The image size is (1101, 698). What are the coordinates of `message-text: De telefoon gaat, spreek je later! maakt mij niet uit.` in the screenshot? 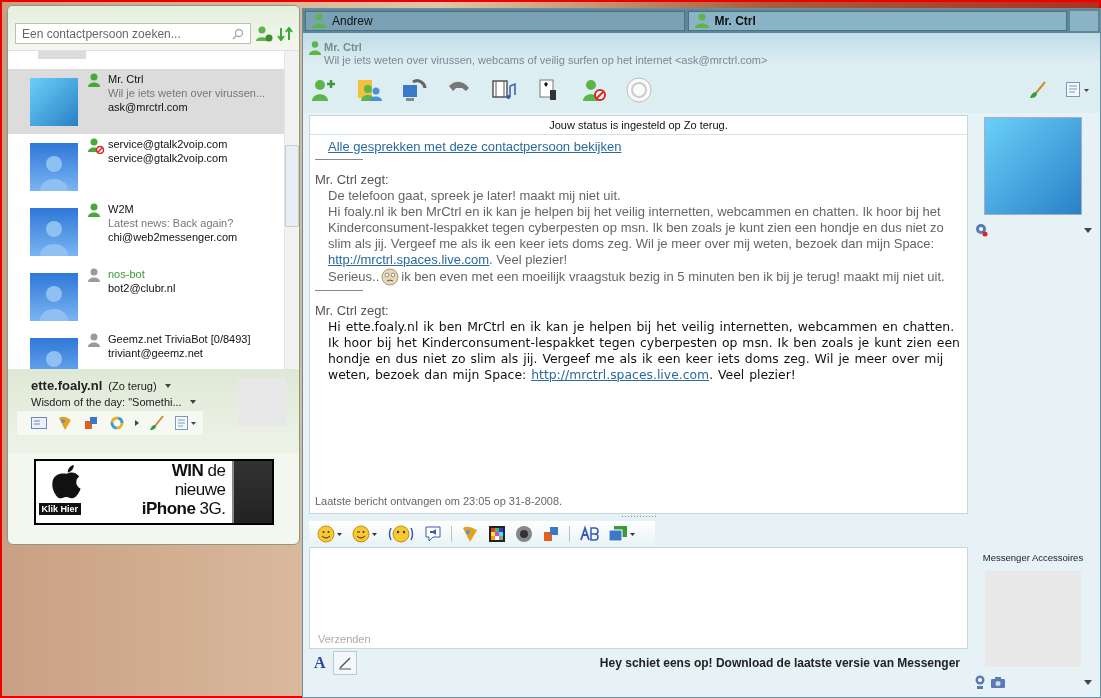 It's located at (475, 196).